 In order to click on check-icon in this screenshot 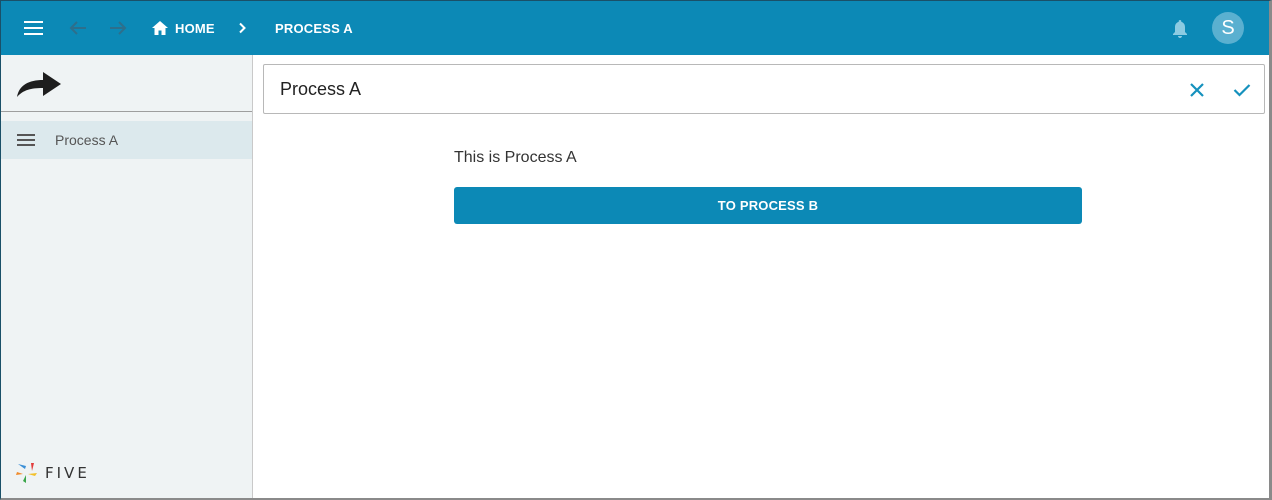, I will do `click(1242, 90)`.